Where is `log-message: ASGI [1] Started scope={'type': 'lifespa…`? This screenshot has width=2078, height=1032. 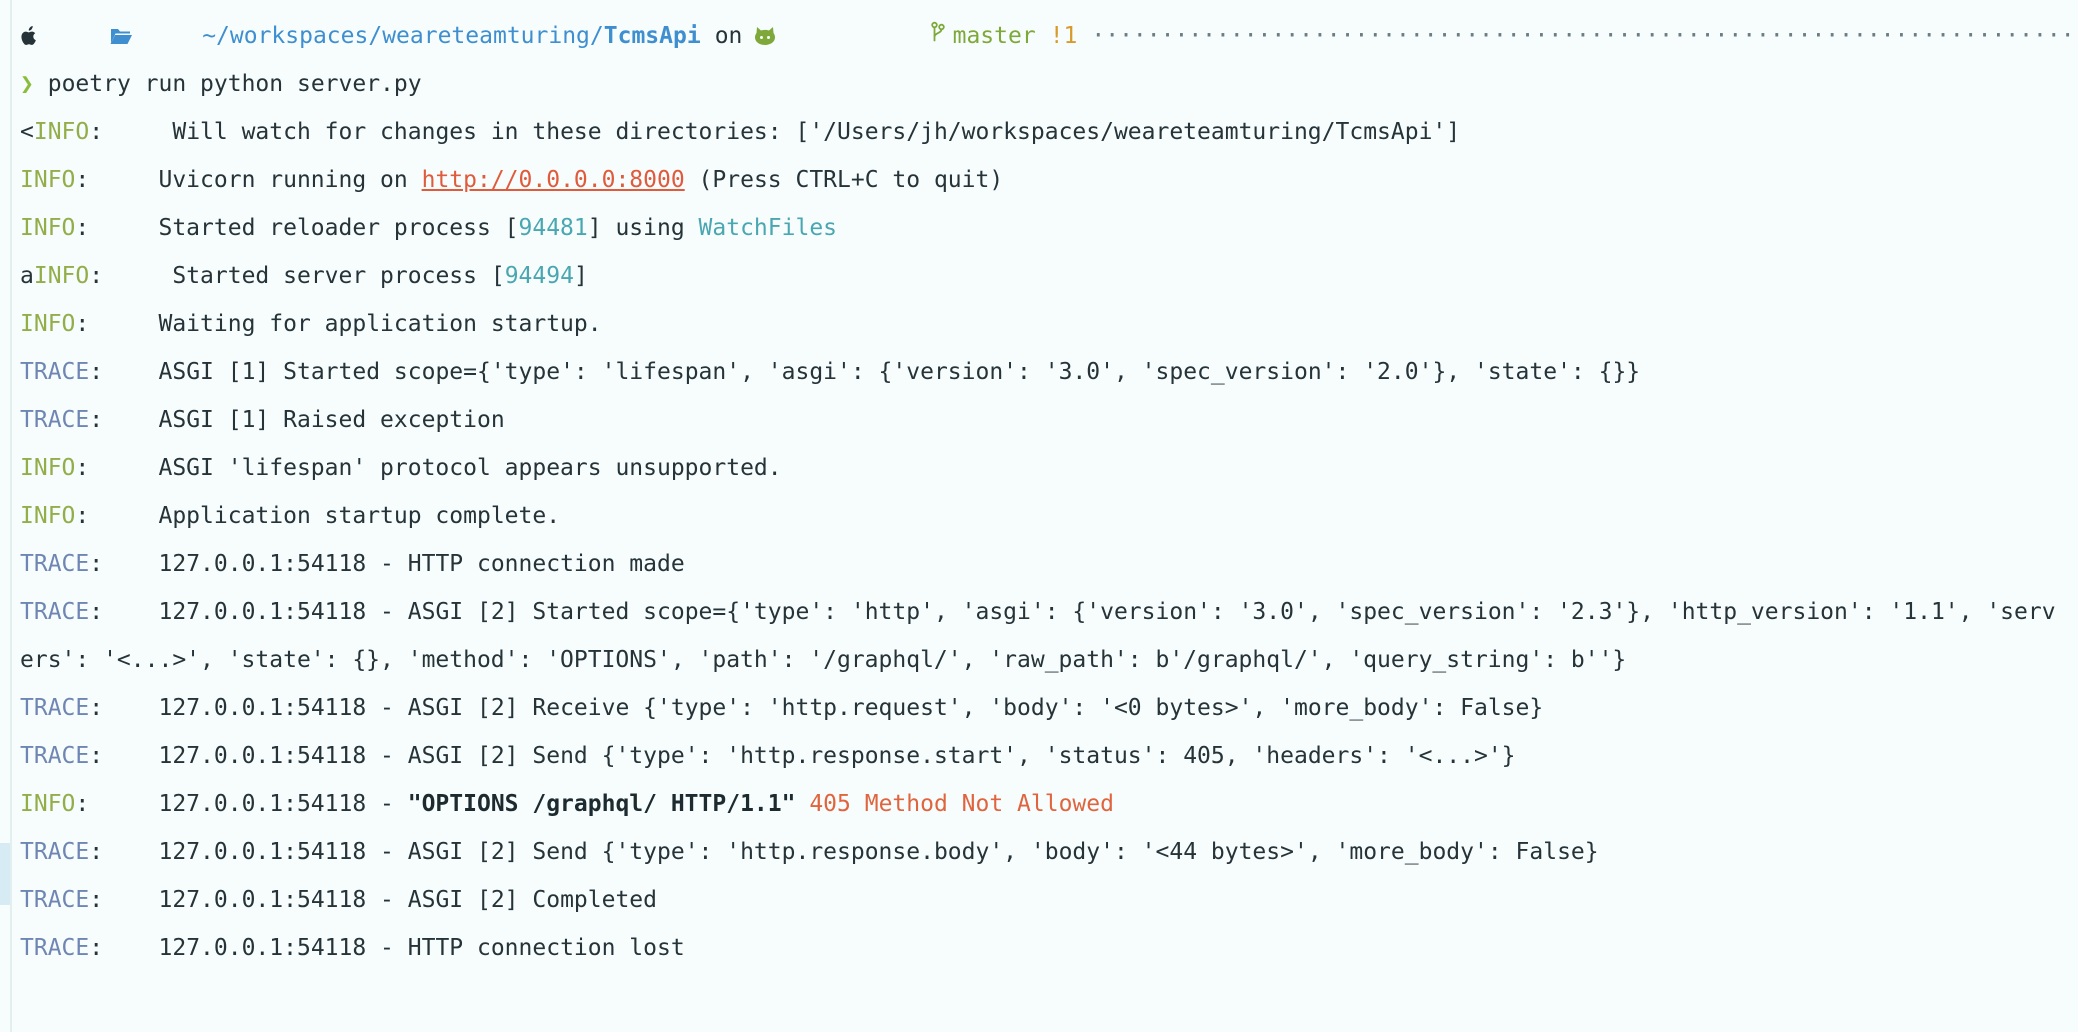 log-message: ASGI [1] Started scope={'type': 'lifespa… is located at coordinates (899, 372).